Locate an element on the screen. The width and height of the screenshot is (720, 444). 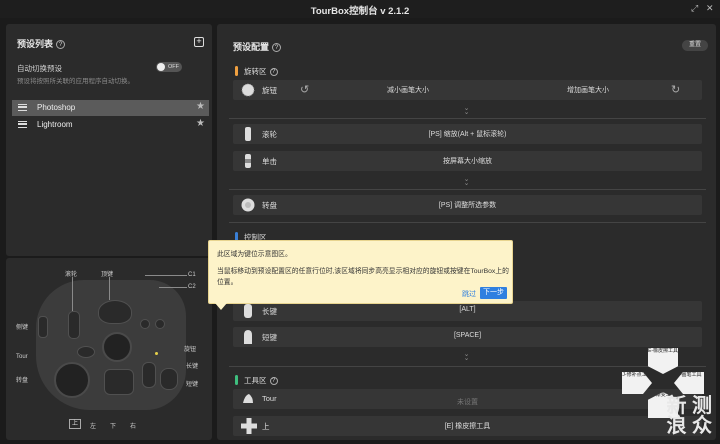
label-right: 右 is located at coordinates (133, 427).